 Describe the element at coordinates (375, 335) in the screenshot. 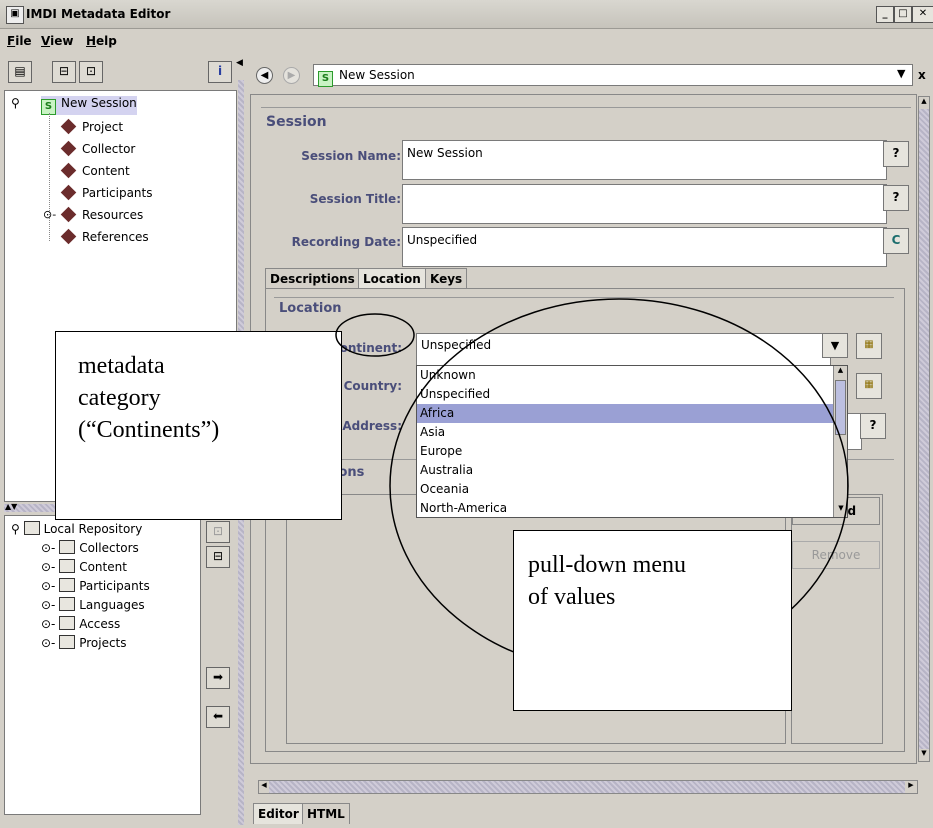

I see `continent-label-ellipse` at that location.